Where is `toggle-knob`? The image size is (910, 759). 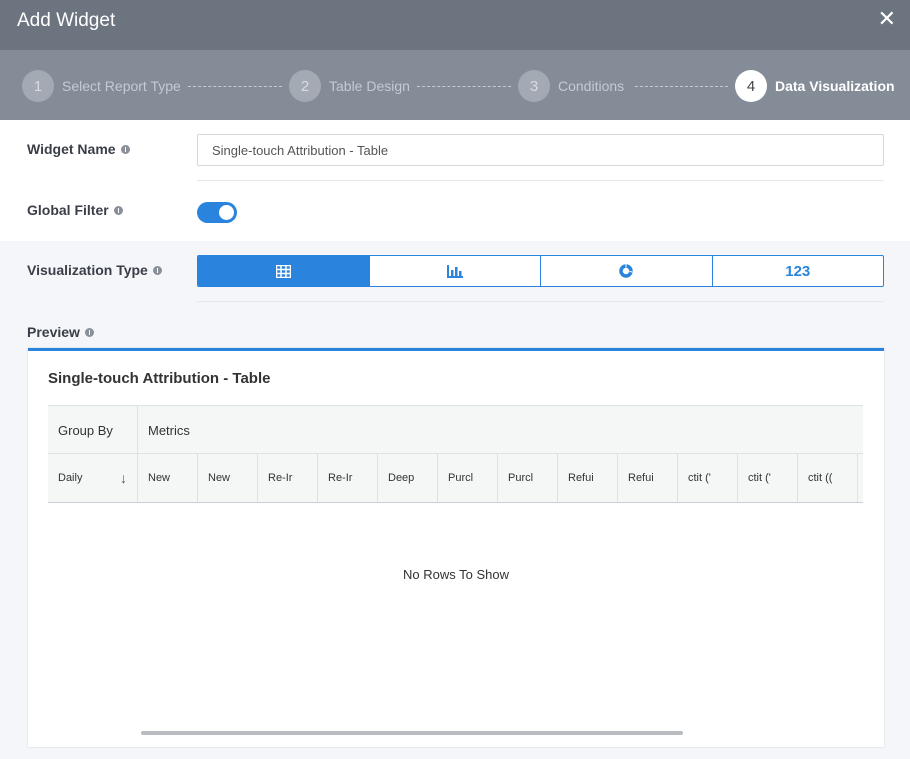 toggle-knob is located at coordinates (226, 212).